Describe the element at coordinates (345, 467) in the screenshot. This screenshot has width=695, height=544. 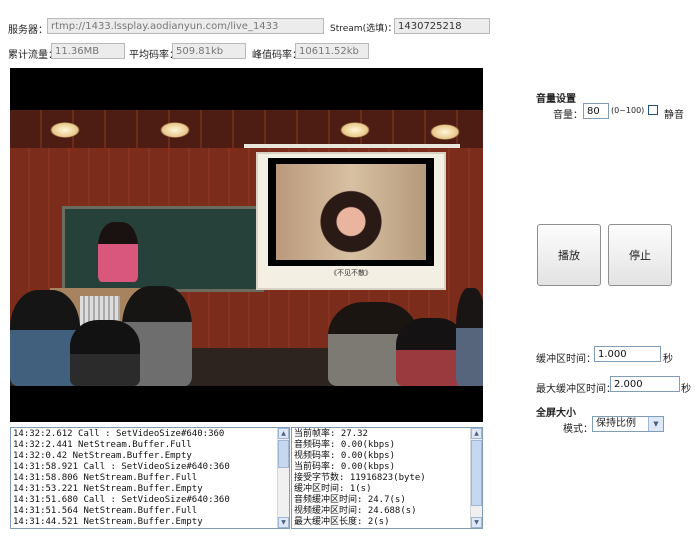
I see `log-line: 当前码率: 0.00(kbps)` at that location.